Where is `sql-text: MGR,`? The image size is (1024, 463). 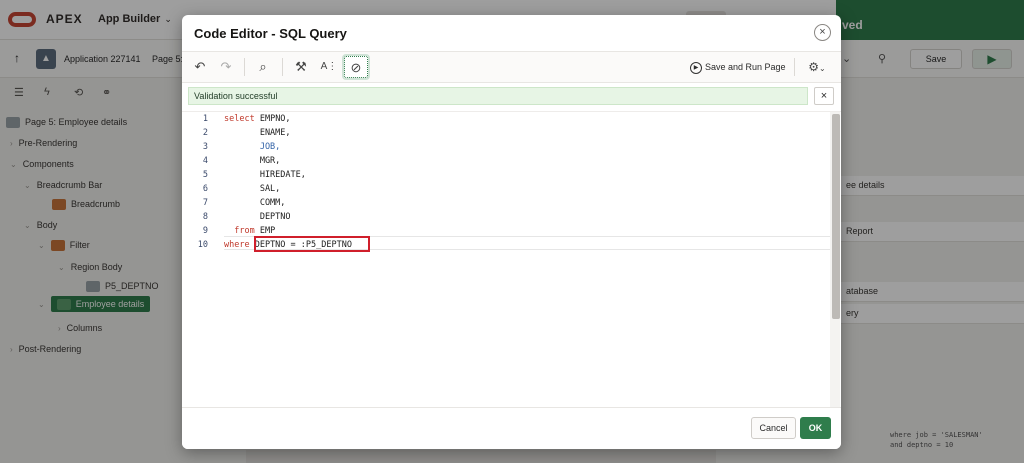 sql-text: MGR, is located at coordinates (252, 161).